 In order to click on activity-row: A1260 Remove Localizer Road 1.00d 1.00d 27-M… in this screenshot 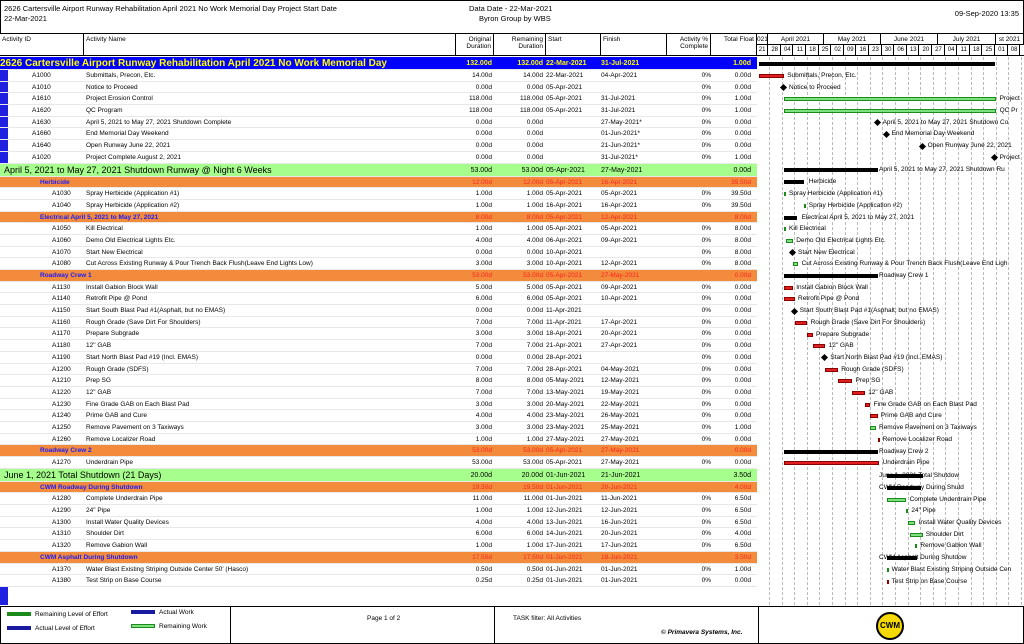, I will do `click(378, 439)`.